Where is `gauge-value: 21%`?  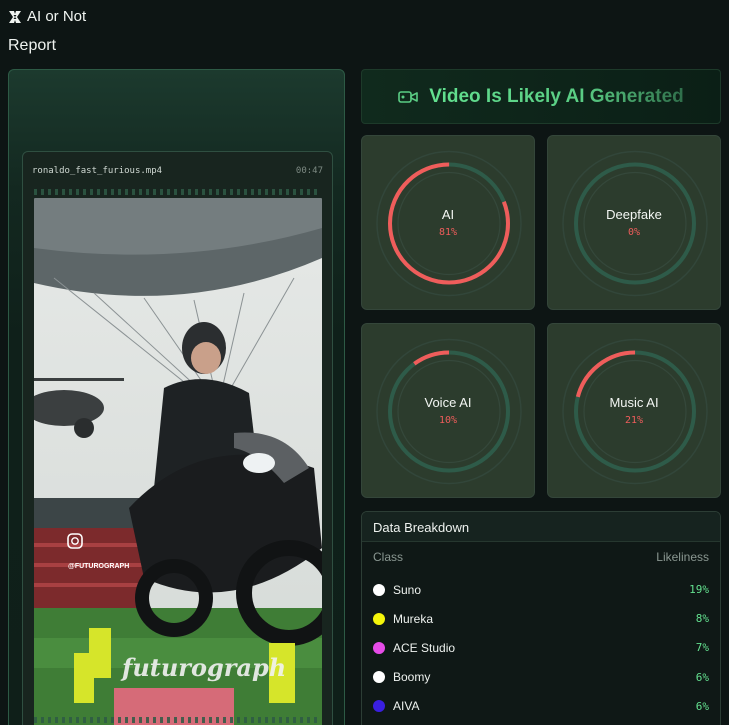
gauge-value: 21% is located at coordinates (634, 420).